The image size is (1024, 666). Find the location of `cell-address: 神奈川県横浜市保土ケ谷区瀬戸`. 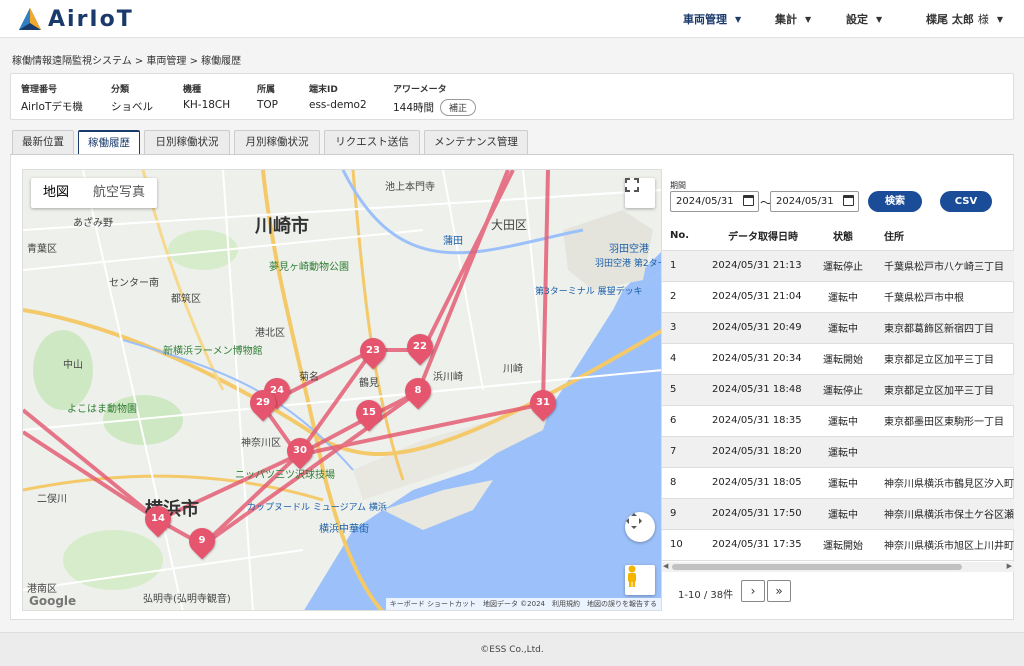

cell-address: 神奈川県横浜市保土ケ谷区瀬戸 is located at coordinates (943, 514).